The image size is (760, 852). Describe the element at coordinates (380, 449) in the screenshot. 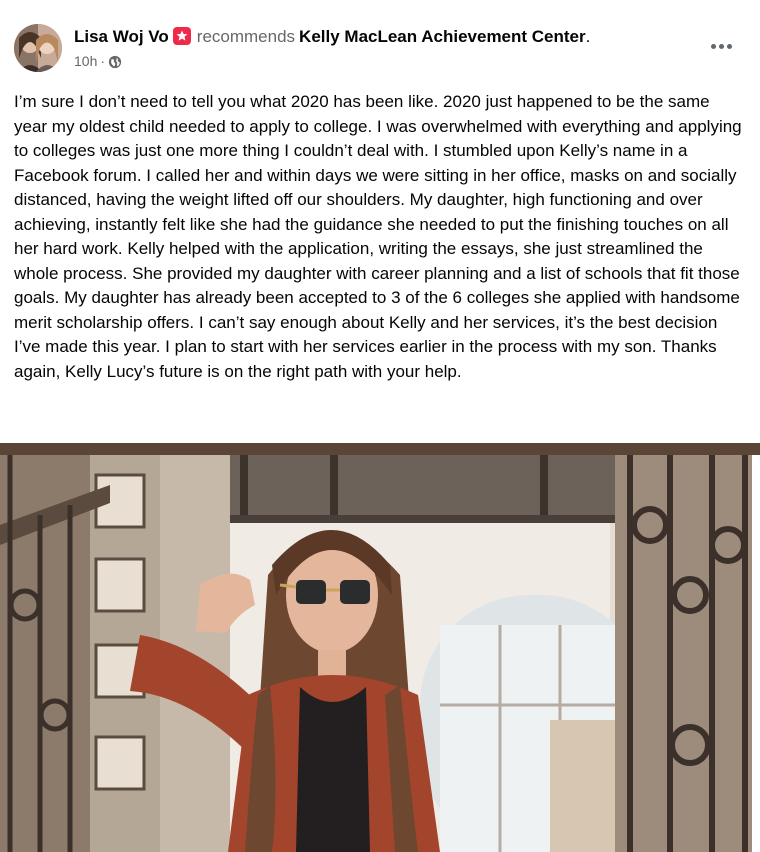

I see `photo-top-band` at that location.